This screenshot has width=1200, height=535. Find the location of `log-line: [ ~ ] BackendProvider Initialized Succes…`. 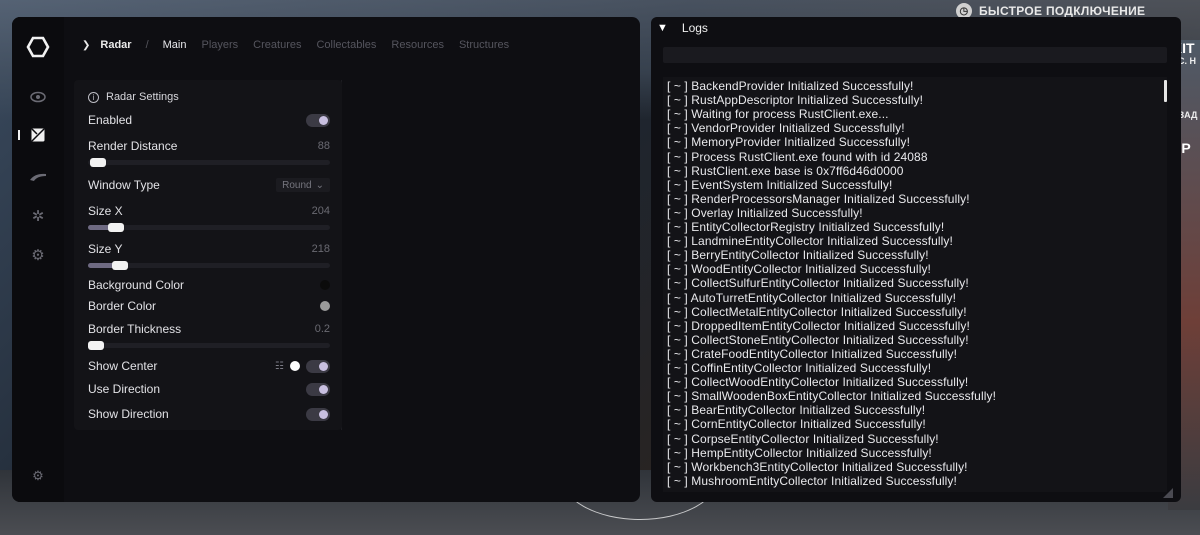

log-line: [ ~ ] BackendProvider Initialized Succes… is located at coordinates (790, 86).